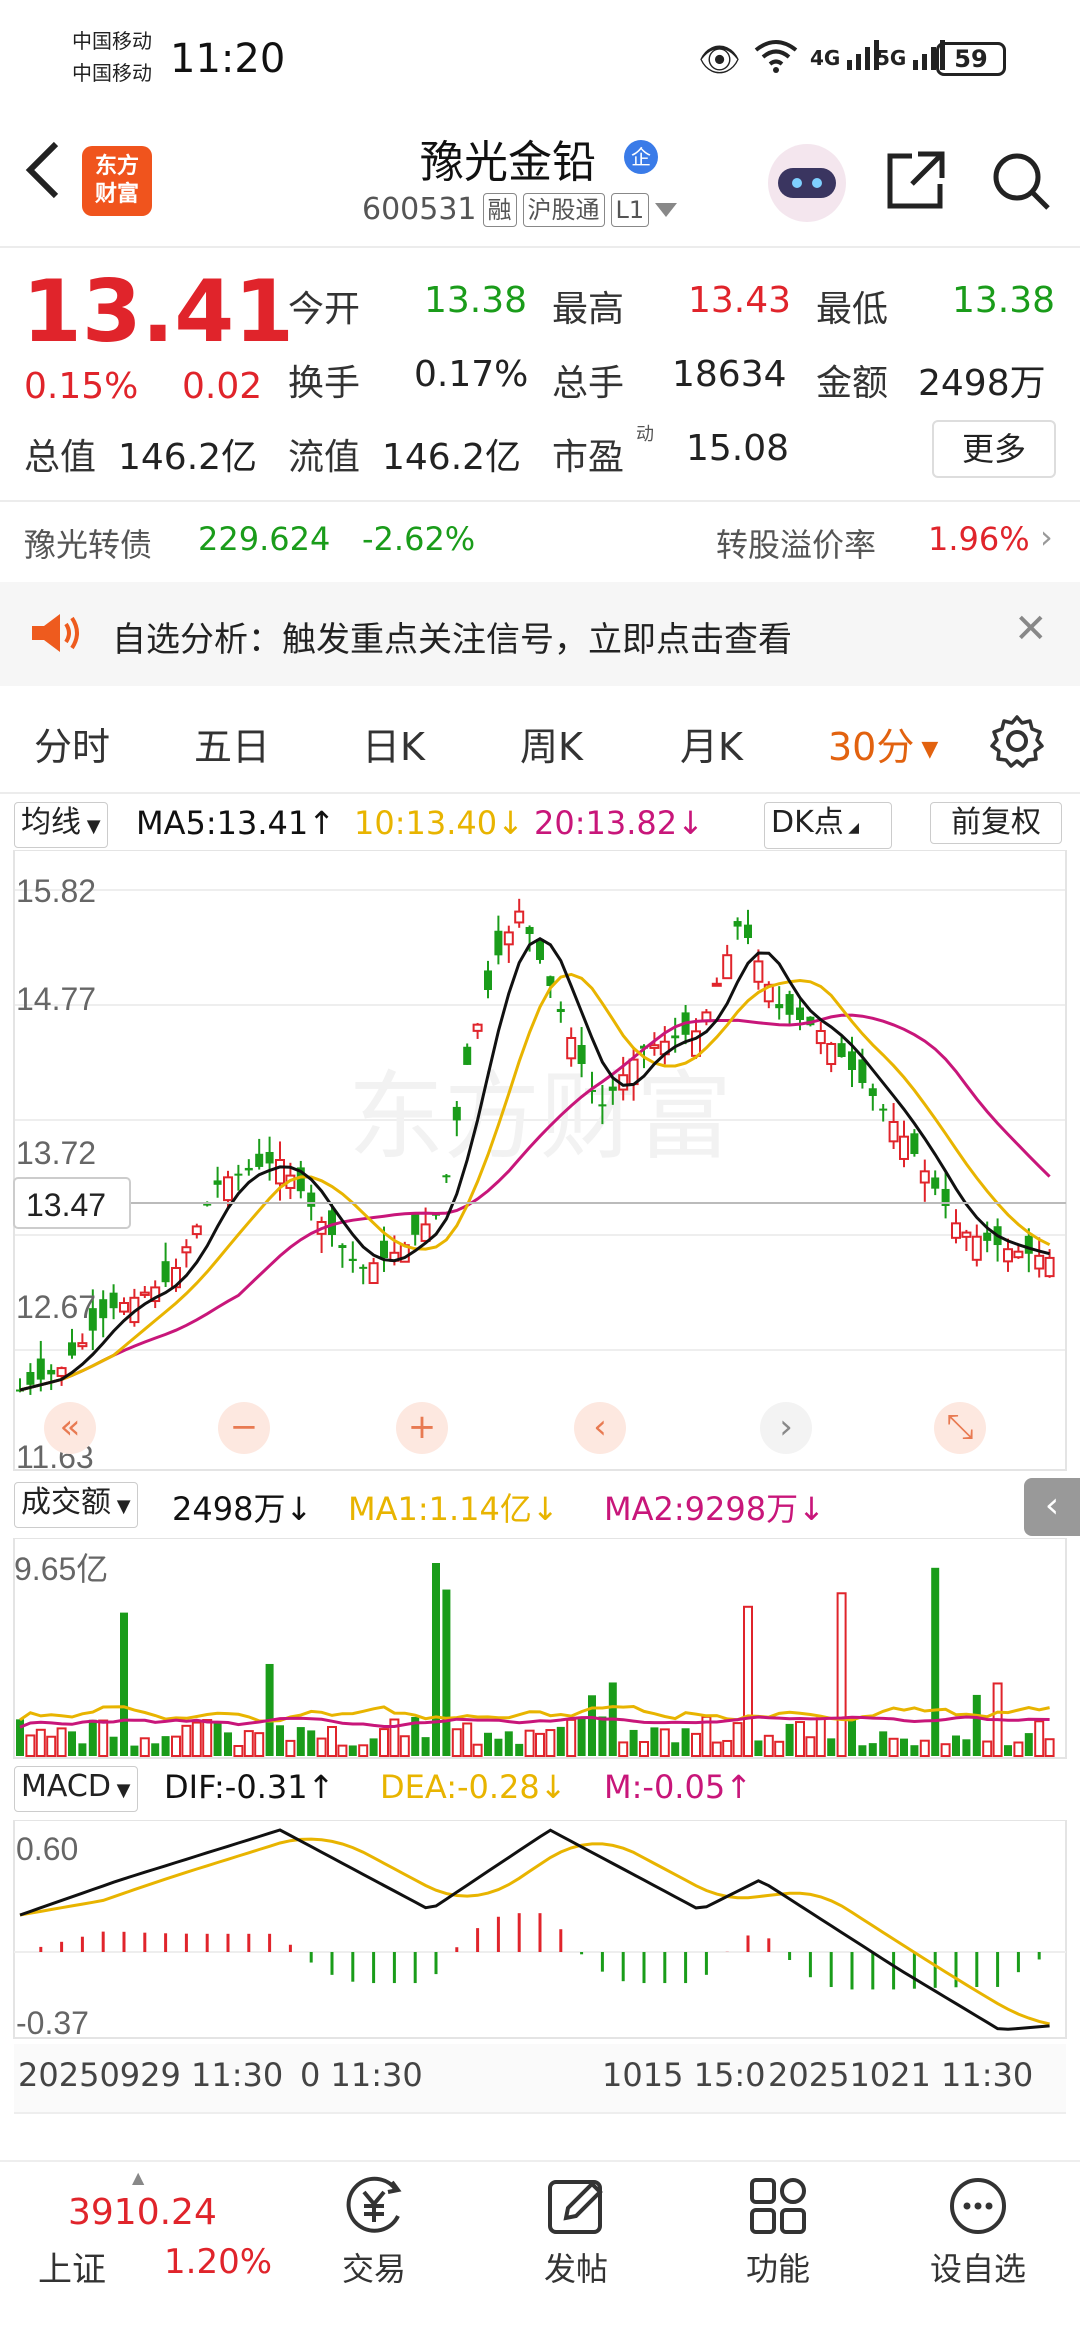 The height and width of the screenshot is (2340, 1080). I want to click on adjust-button: 前复权, so click(996, 823).